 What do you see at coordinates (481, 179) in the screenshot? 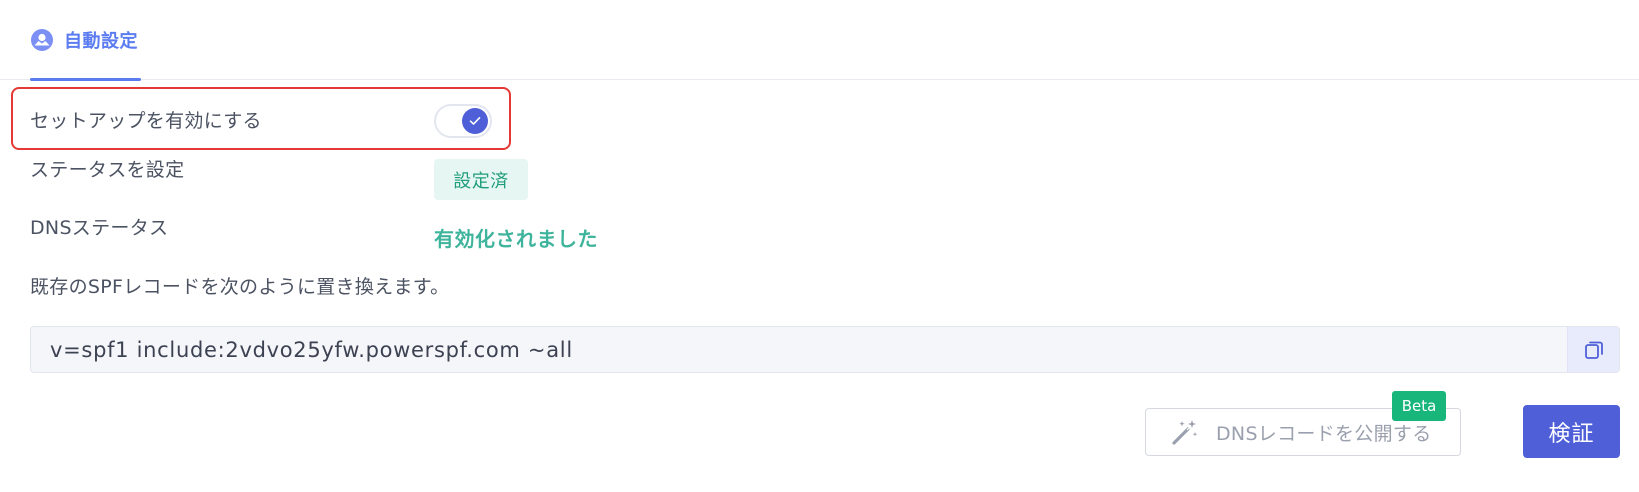
I see `status-badge: 設定済` at bounding box center [481, 179].